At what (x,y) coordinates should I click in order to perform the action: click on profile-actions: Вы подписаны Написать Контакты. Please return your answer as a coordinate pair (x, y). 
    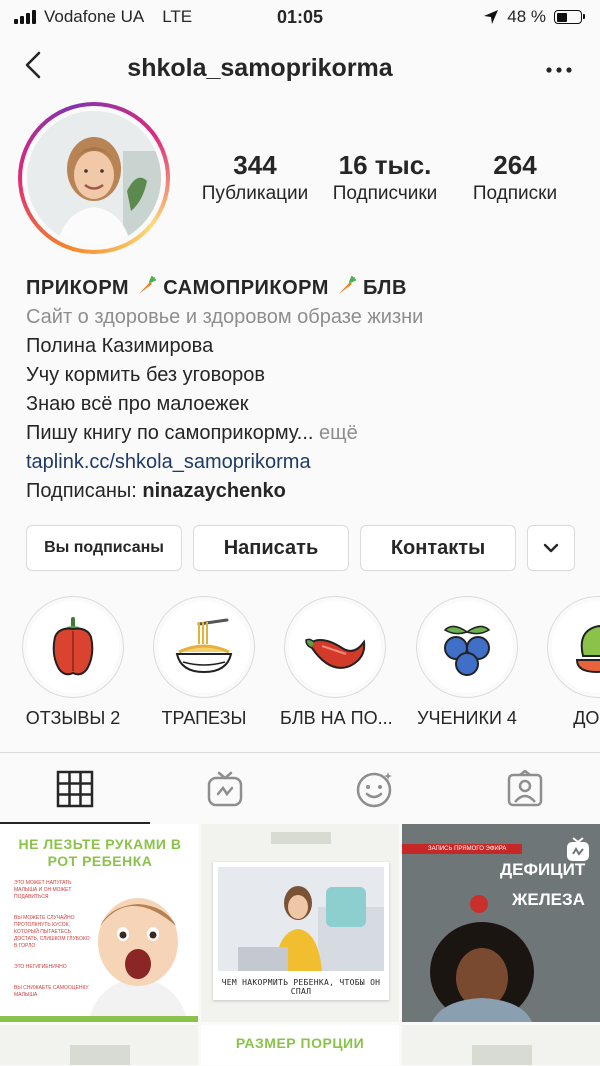
    Looking at the image, I should click on (300, 548).